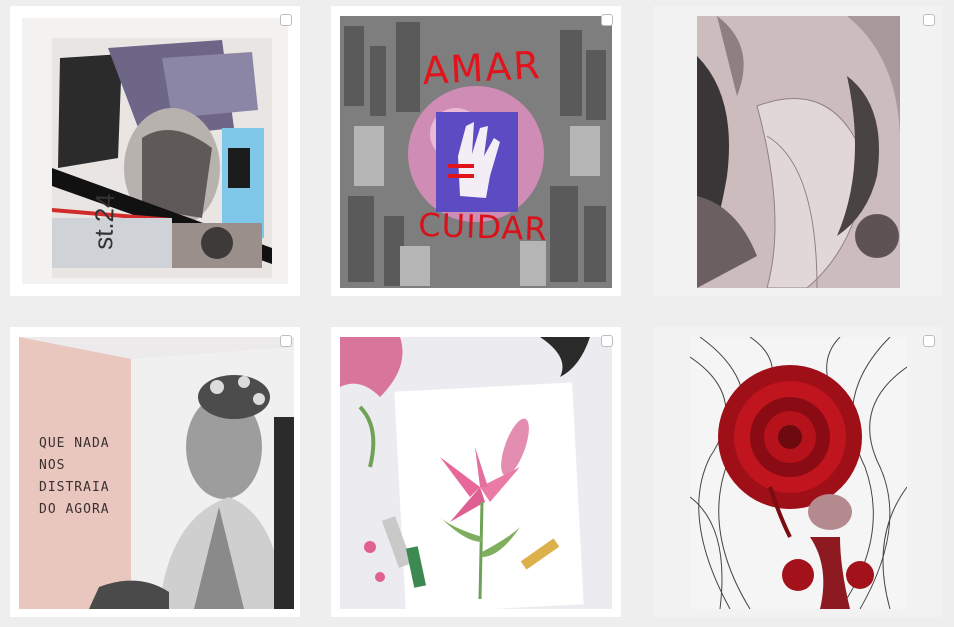 Image resolution: width=954 pixels, height=627 pixels. I want to click on svg-text: st.24, so click(104, 221).